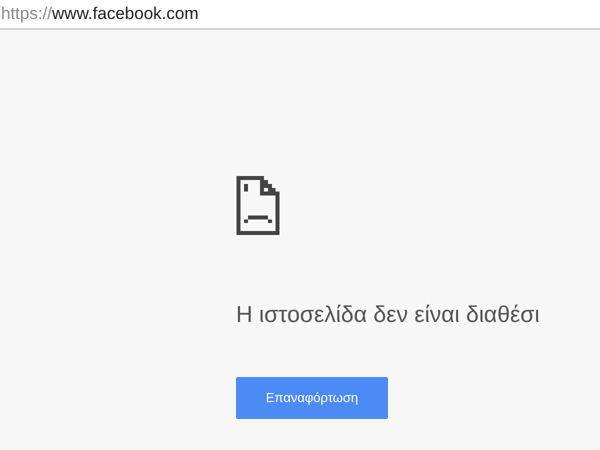  I want to click on url-scheme: https://, so click(26, 14).